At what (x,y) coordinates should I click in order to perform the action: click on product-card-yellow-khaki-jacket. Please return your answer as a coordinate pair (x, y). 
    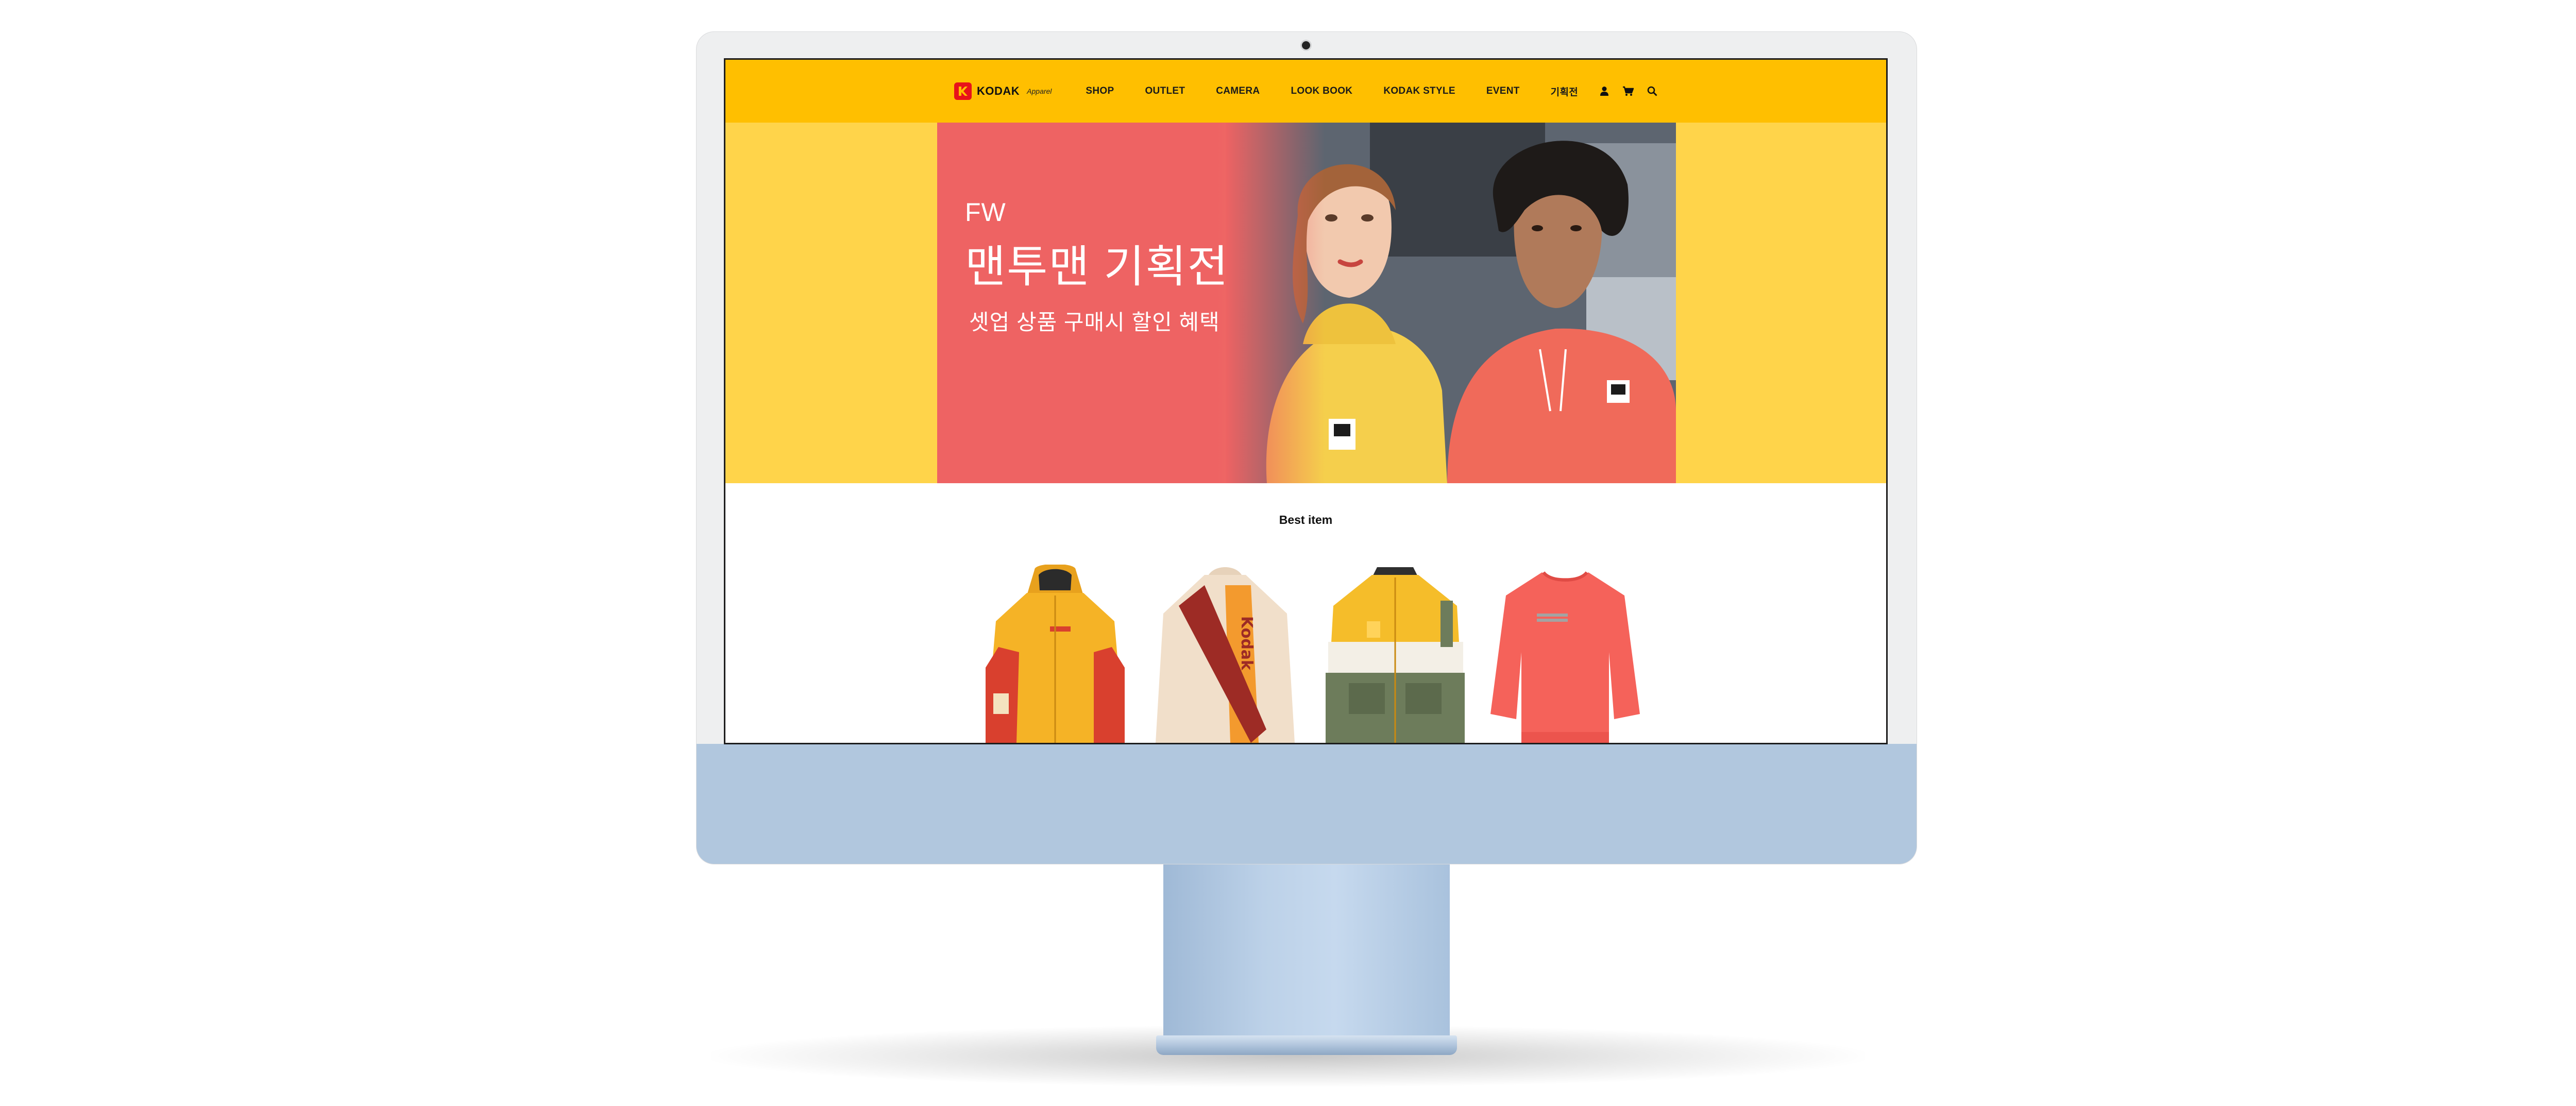
    Looking at the image, I should click on (1395, 654).